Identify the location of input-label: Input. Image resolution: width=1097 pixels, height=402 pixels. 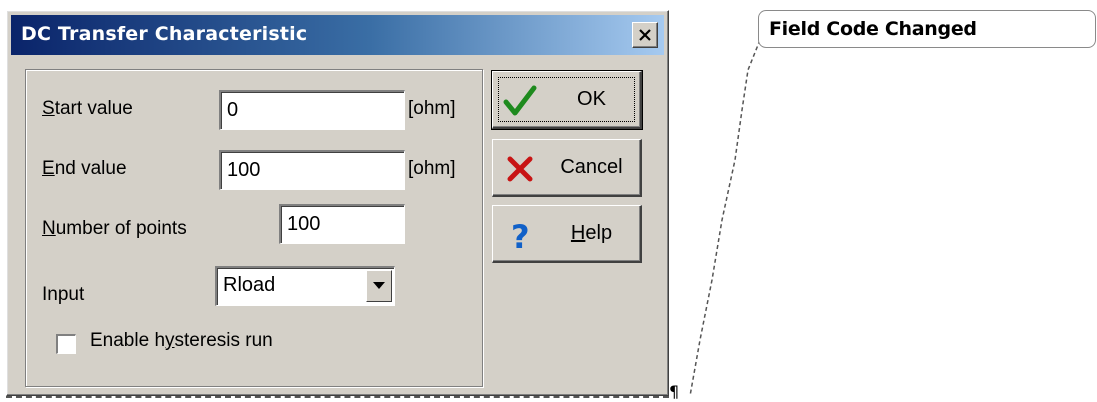
(63, 294).